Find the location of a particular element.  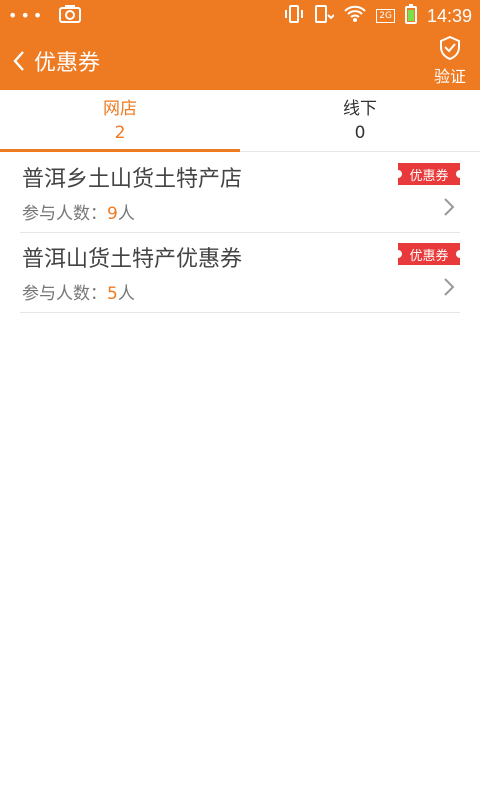

back-button is located at coordinates (19, 61).